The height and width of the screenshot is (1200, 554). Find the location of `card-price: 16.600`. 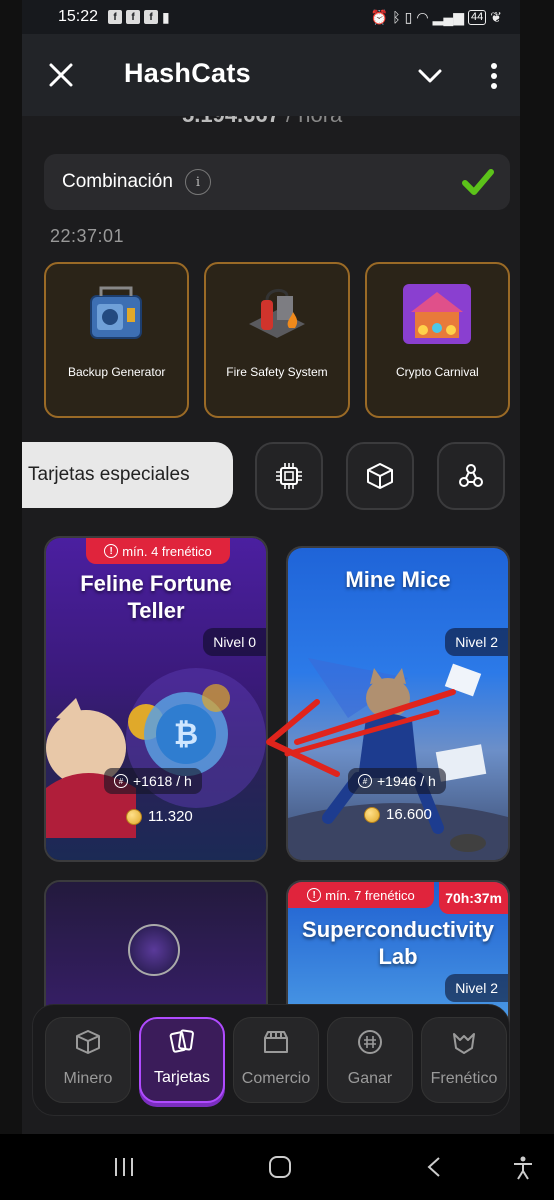

card-price: 16.600 is located at coordinates (398, 814).